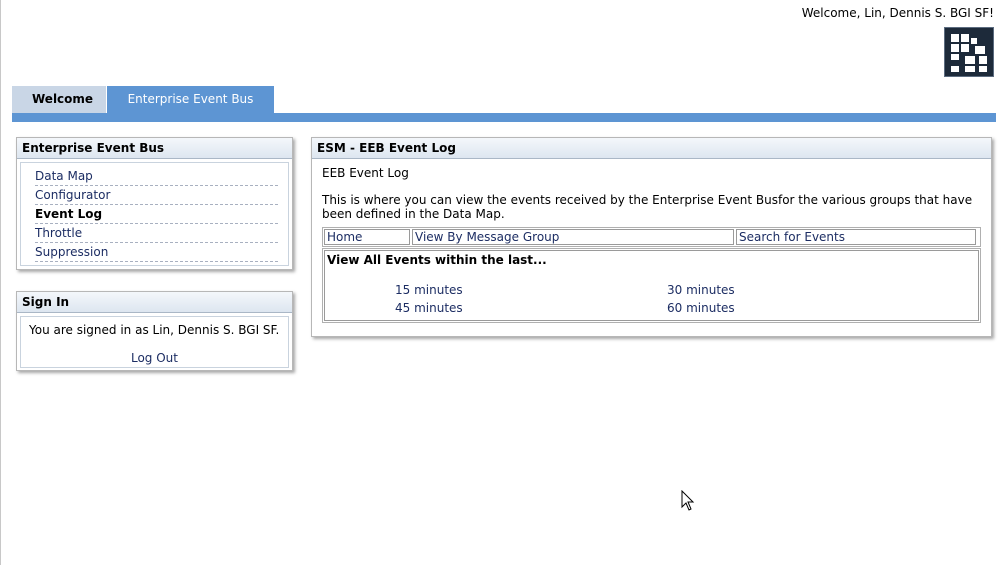 The width and height of the screenshot is (1008, 565). I want to click on sidebar-item-event-log: Event Log, so click(156, 214).